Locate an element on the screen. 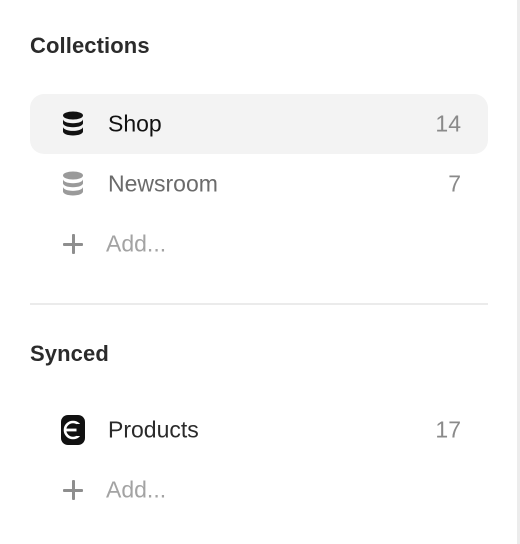 This screenshot has width=520, height=544. section-divider is located at coordinates (259, 304).